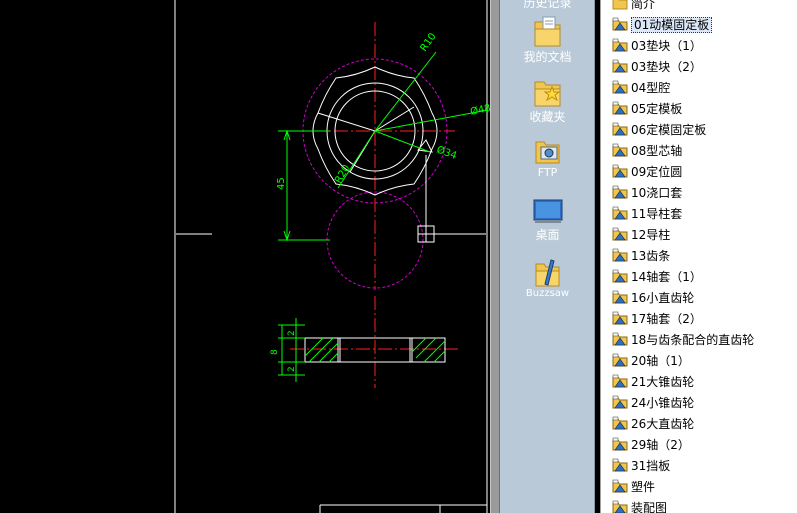 The height and width of the screenshot is (513, 797). Describe the element at coordinates (547, 117) in the screenshot. I see `place-favorites-label: 收藏夹` at that location.